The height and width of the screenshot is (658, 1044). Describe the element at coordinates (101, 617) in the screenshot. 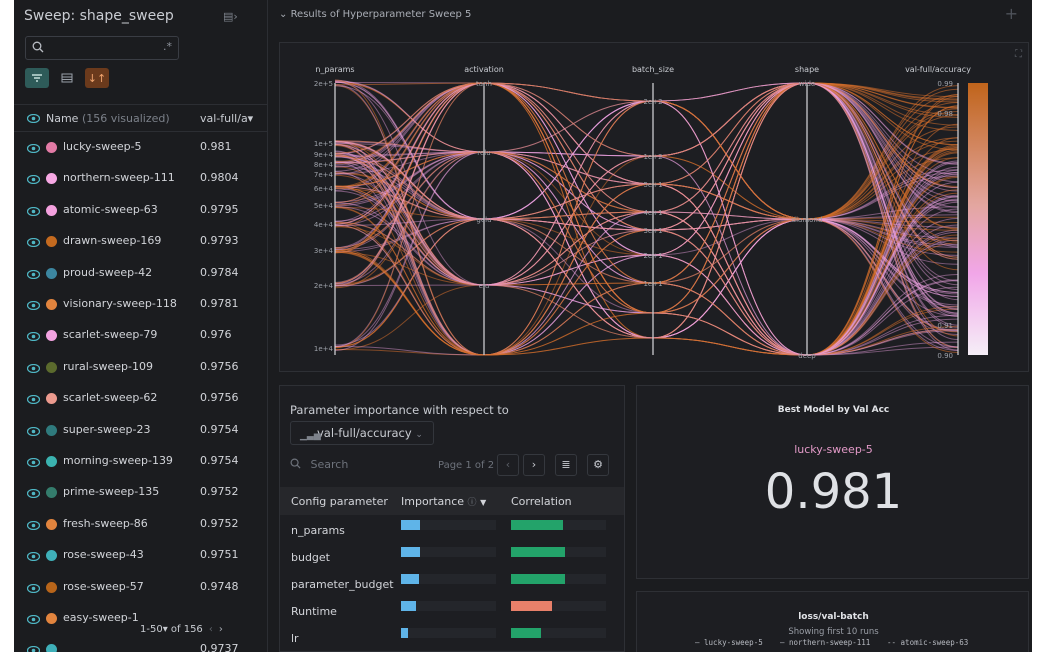

I see `run-name: easy-sweep-1` at that location.